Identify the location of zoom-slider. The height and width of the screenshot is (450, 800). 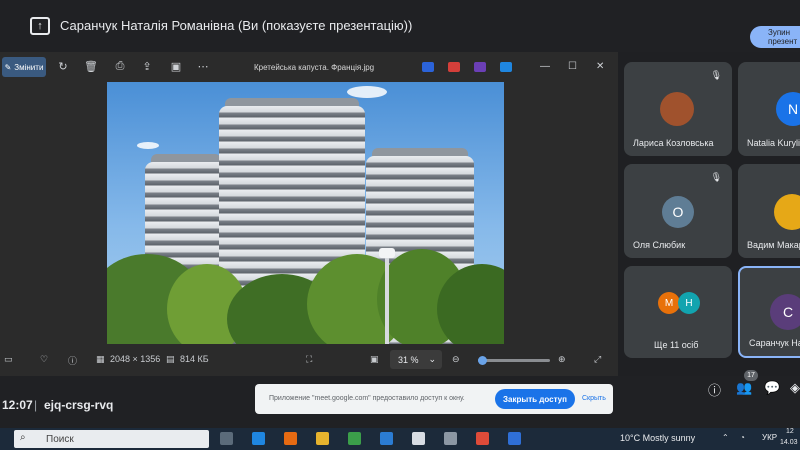
(513, 360).